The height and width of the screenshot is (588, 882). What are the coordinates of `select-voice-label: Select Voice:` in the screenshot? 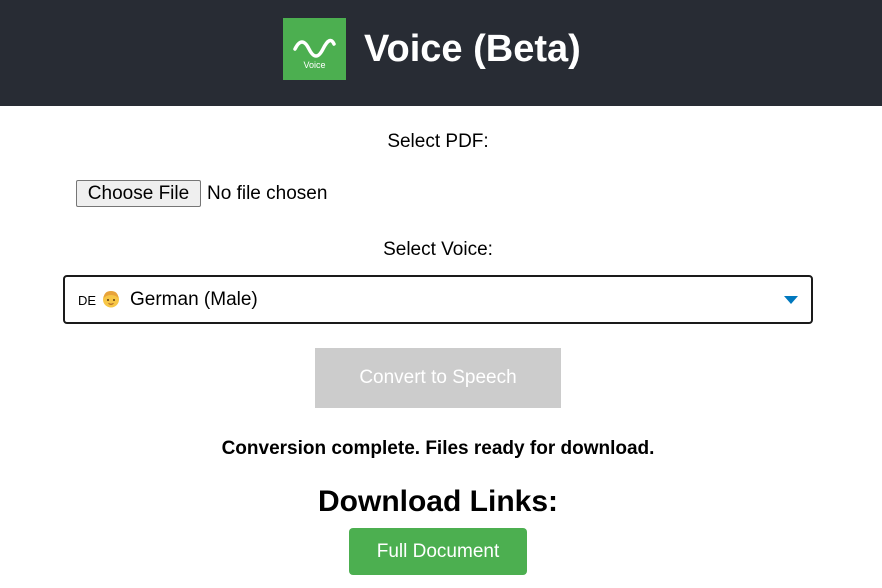 It's located at (438, 249).